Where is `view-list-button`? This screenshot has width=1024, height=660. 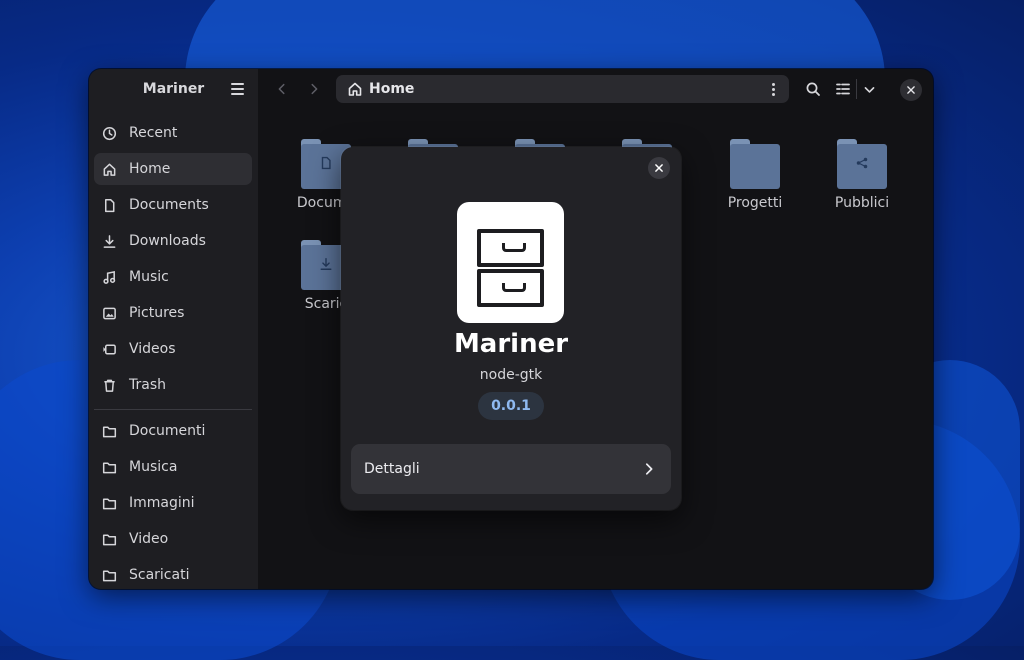 view-list-button is located at coordinates (843, 89).